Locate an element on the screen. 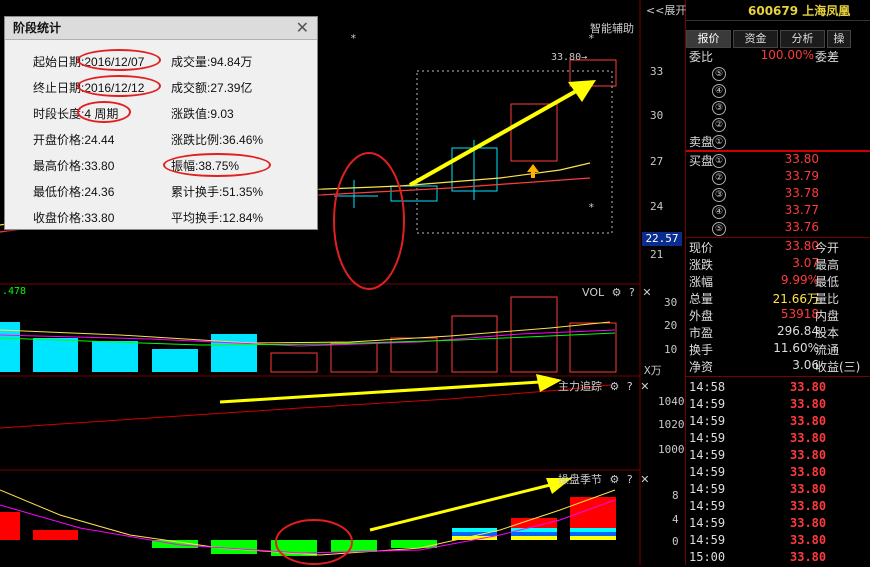 This screenshot has height=567, width=870. stat-row: 涨幅 9.99% 最低 is located at coordinates (764, 281).